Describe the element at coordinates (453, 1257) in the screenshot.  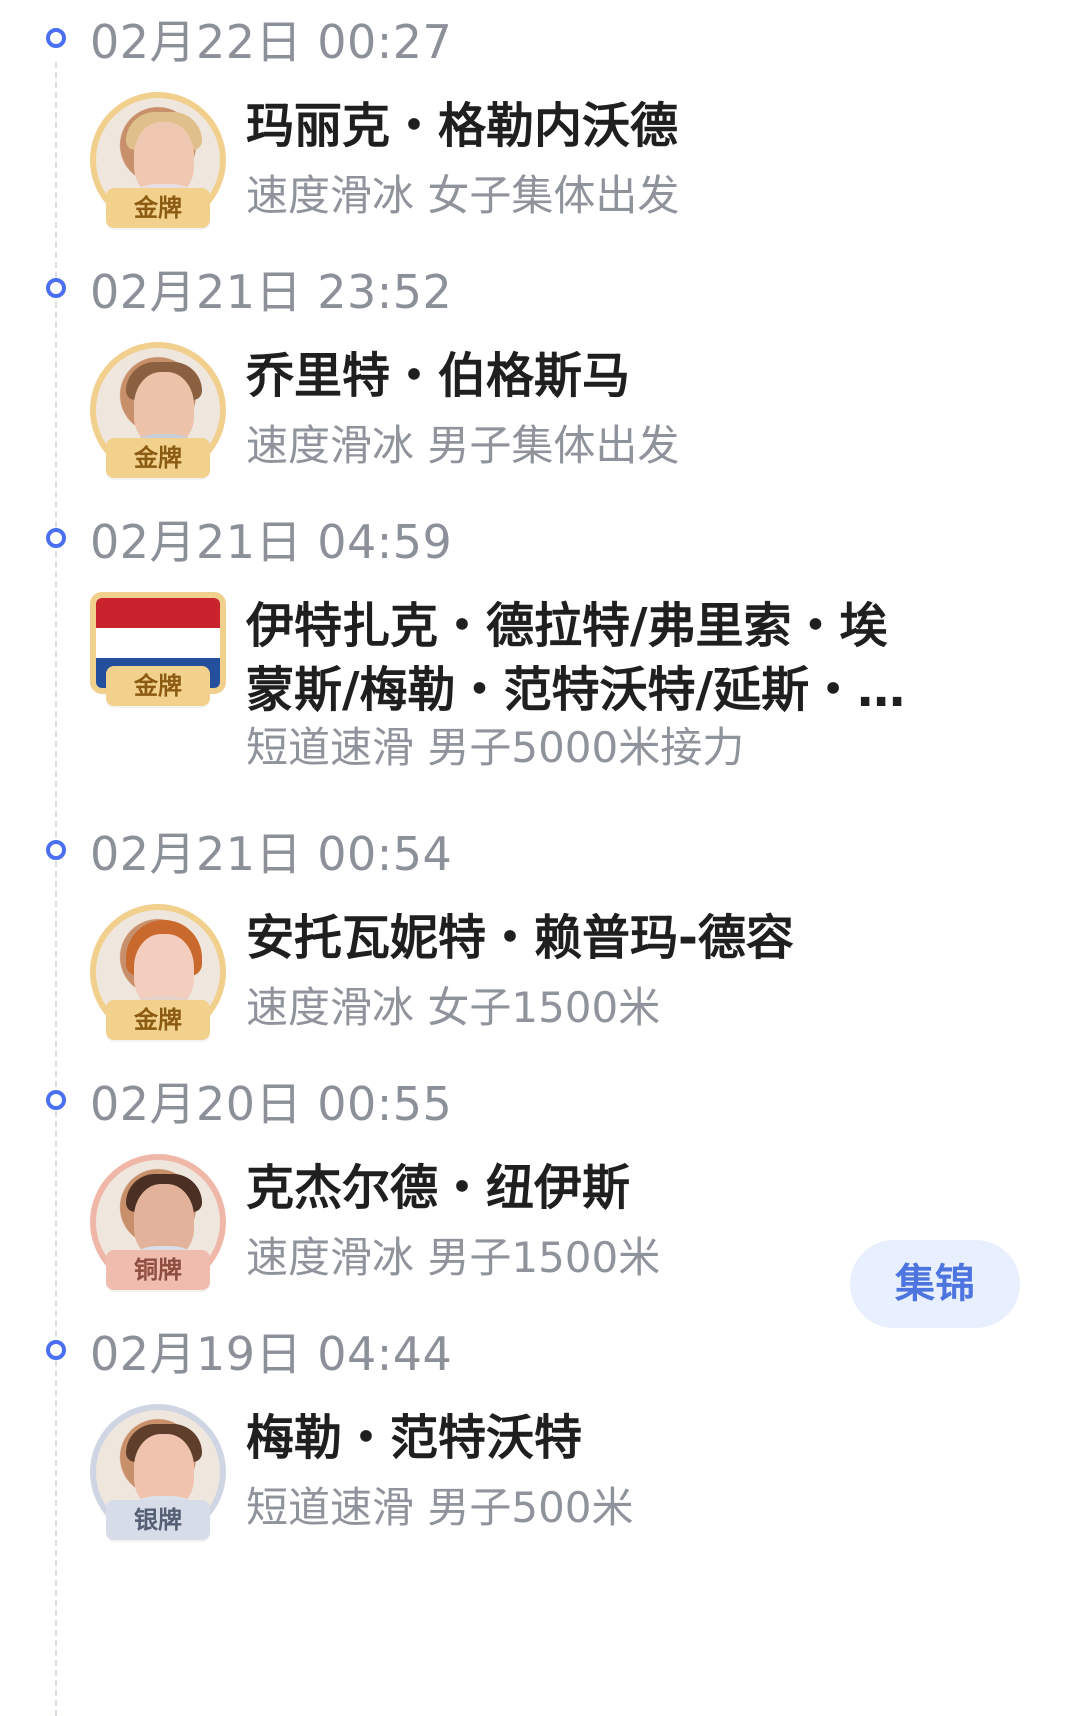
I see `event-name: 速度滑冰 男子1500米` at that location.